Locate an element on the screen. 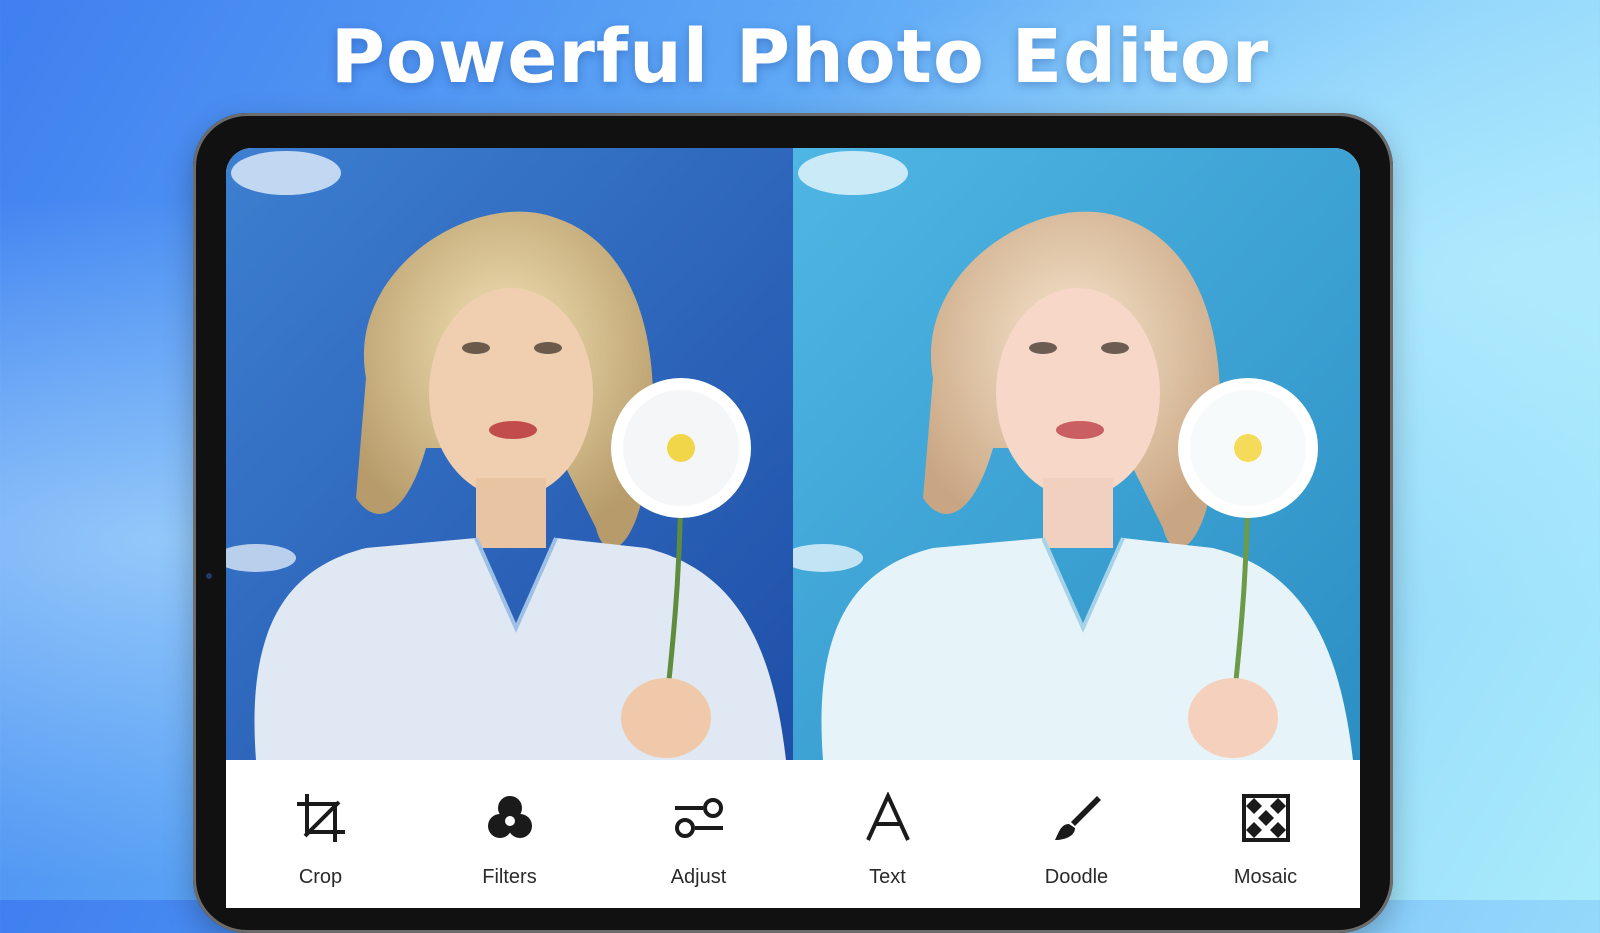 This screenshot has height=933, width=1600. mosaic-label: Mosaic is located at coordinates (1265, 877).